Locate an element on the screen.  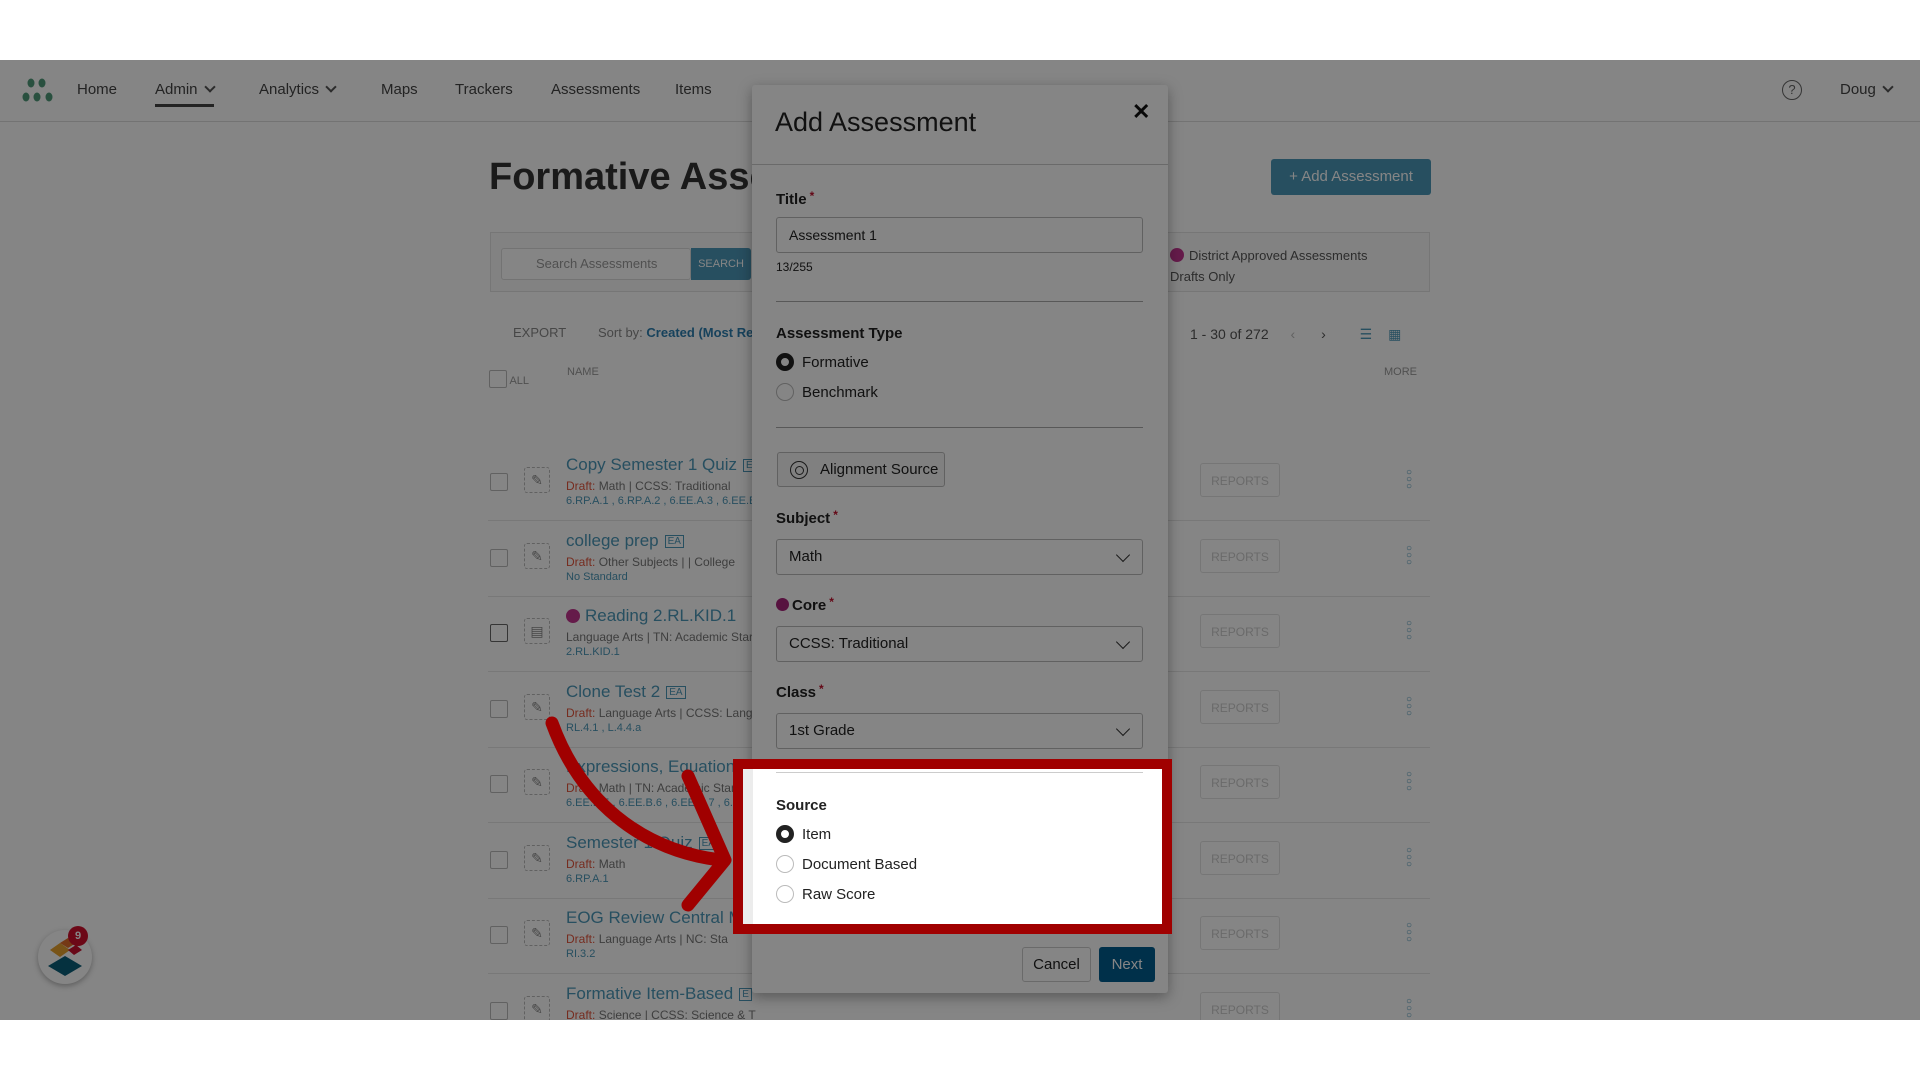
radio-item-label: Item is located at coordinates (817, 834).